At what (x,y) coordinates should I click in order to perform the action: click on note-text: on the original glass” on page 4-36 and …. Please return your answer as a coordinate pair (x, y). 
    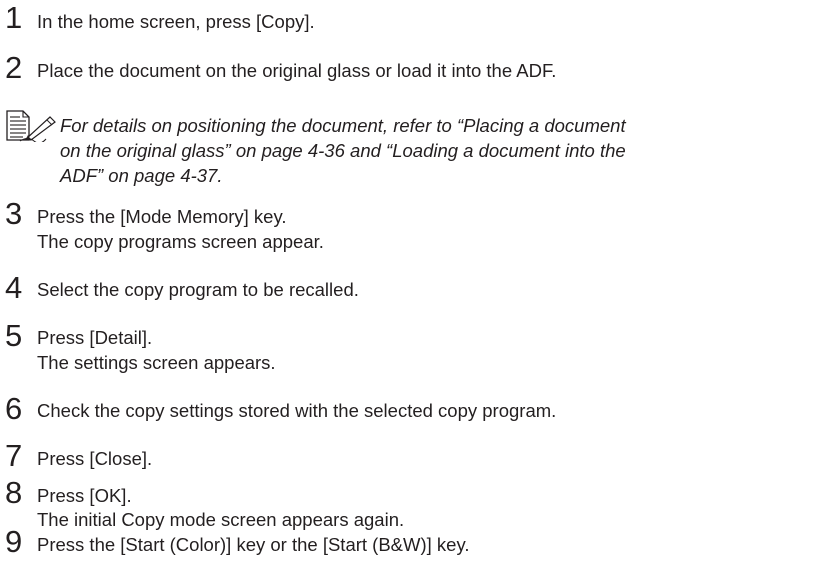
    Looking at the image, I should click on (343, 150).